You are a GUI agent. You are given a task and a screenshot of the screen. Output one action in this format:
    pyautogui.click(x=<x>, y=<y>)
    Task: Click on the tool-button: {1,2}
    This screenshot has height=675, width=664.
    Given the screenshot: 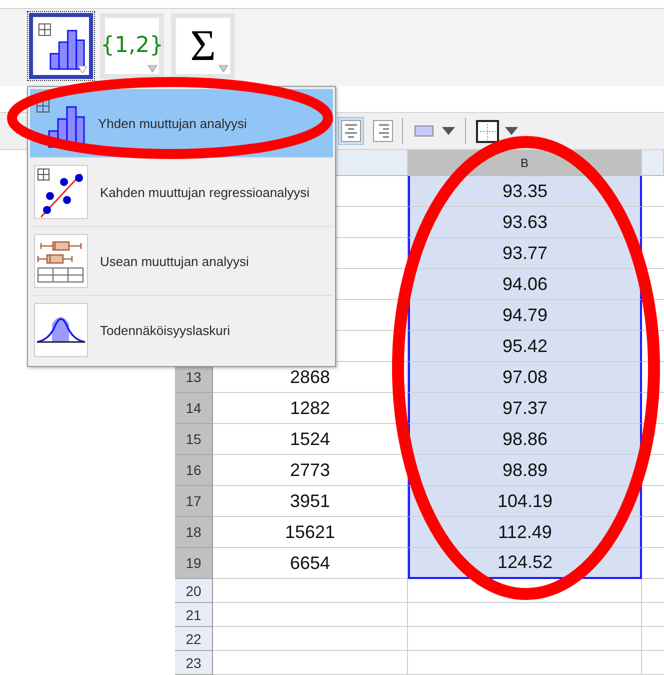 What is the action you would take?
    pyautogui.click(x=132, y=46)
    